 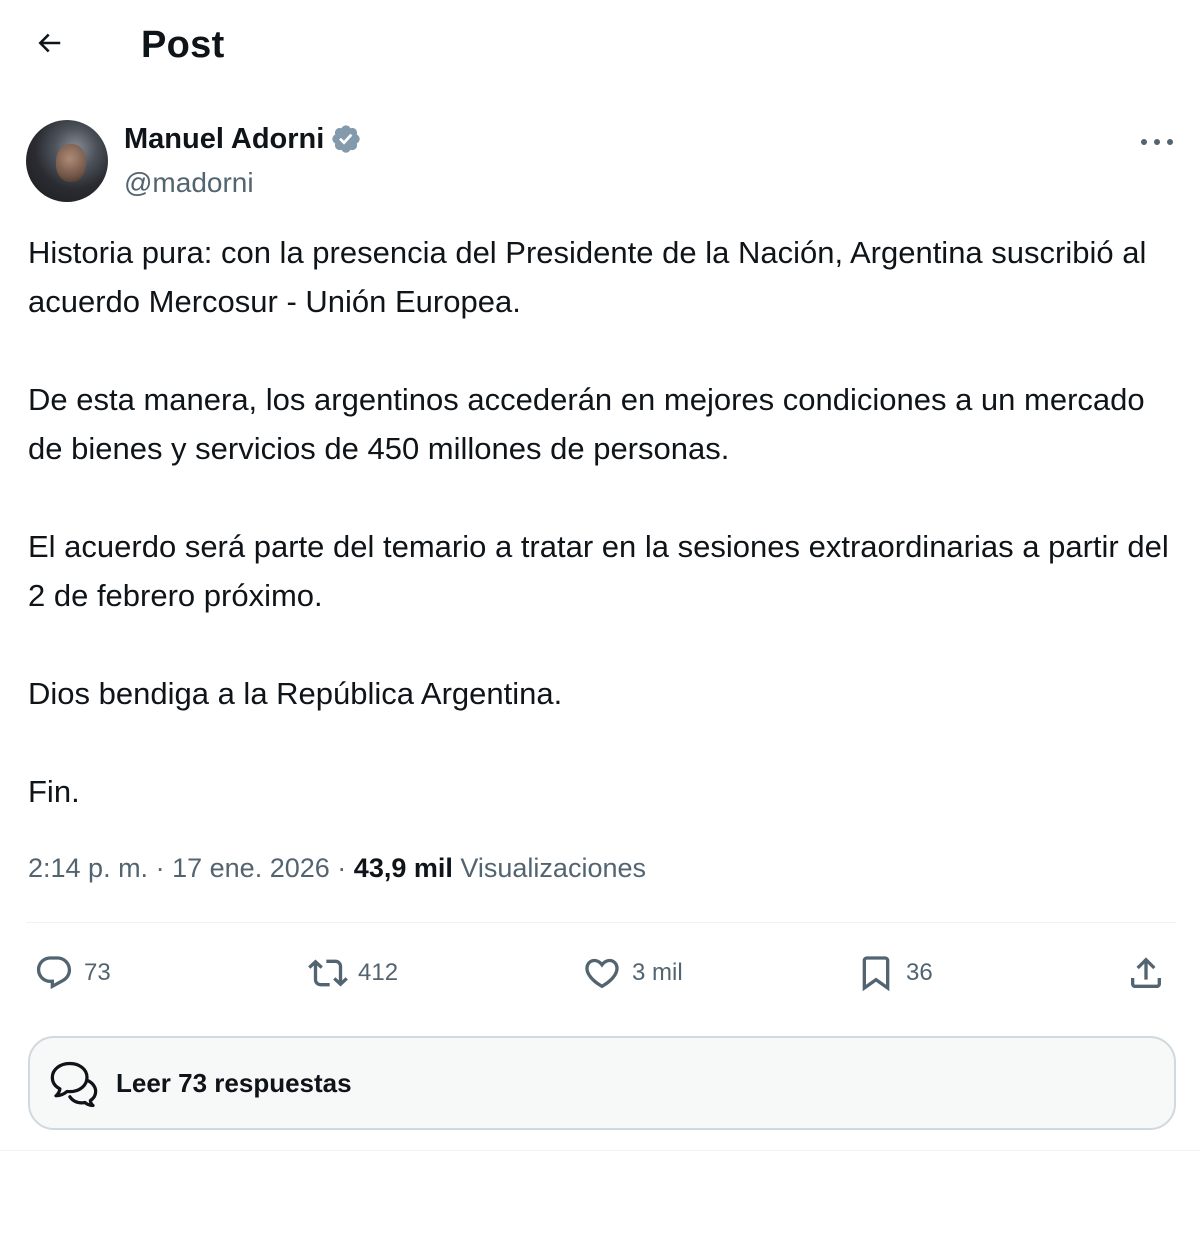 What do you see at coordinates (894, 973) in the screenshot?
I see `bookmark-button: 36` at bounding box center [894, 973].